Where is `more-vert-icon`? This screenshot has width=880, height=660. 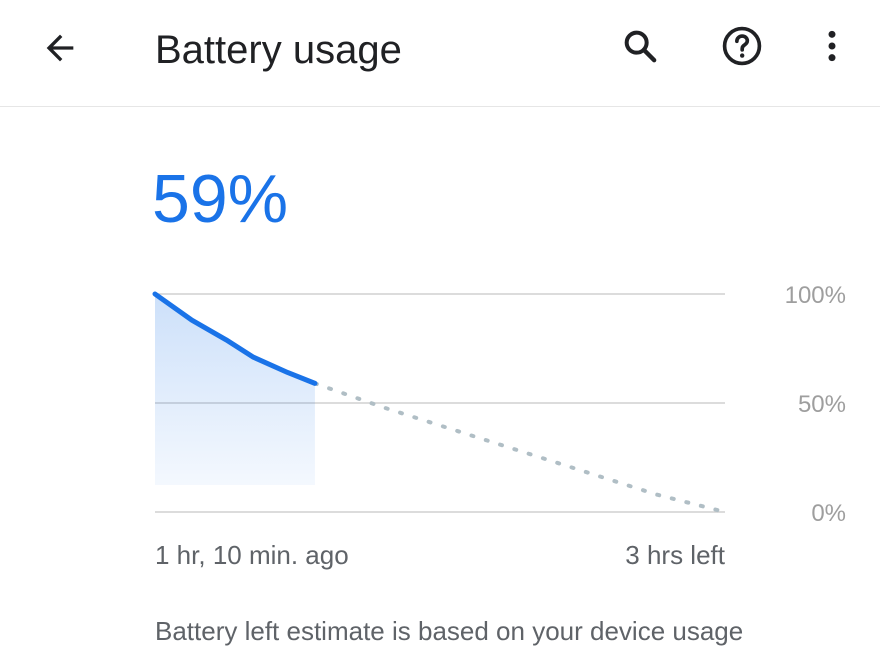
more-vert-icon is located at coordinates (832, 46).